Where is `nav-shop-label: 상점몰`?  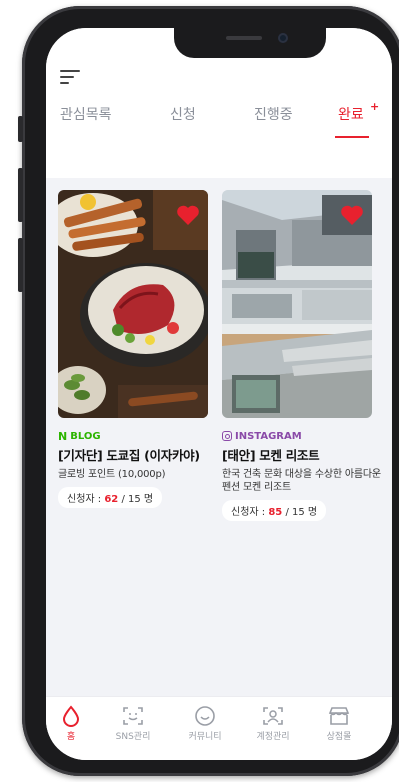
nav-shop-label: 상점몰 is located at coordinates (339, 737).